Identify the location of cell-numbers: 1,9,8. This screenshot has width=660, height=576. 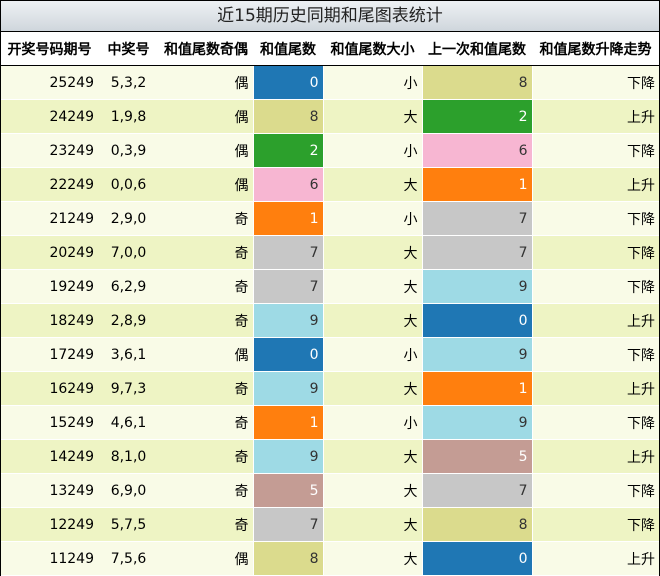
(128, 116).